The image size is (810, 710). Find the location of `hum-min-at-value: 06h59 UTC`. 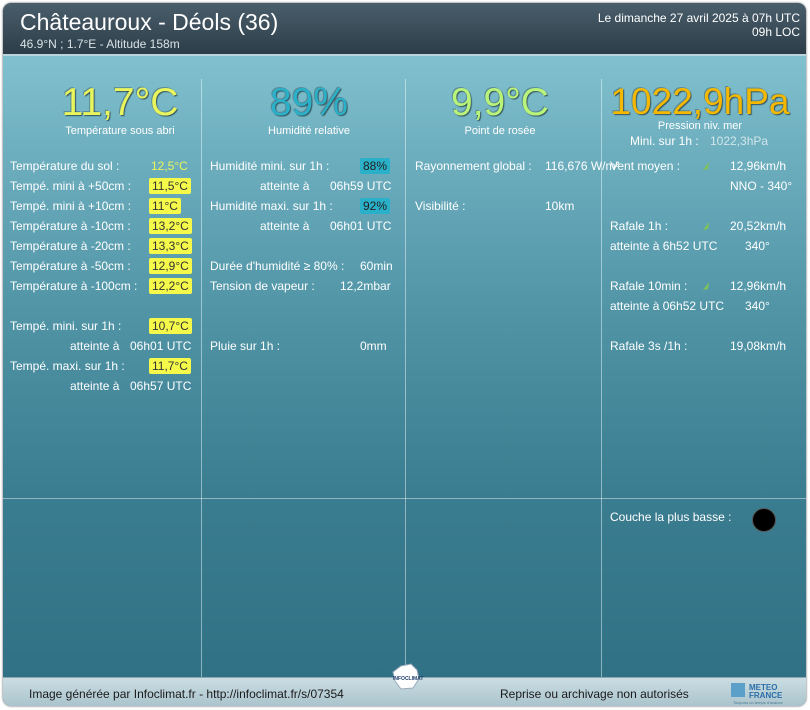

hum-min-at-value: 06h59 UTC is located at coordinates (361, 186).